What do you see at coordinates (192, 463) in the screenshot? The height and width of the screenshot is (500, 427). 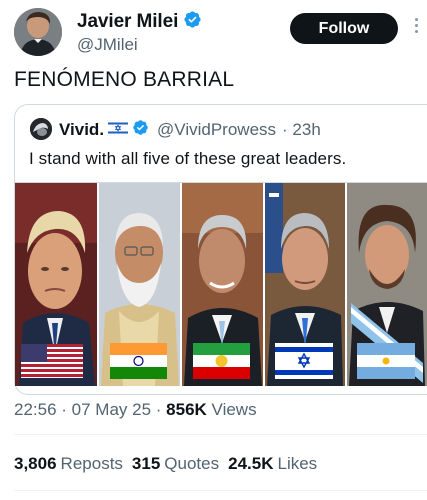 I see `quotes-label: Quotes` at bounding box center [192, 463].